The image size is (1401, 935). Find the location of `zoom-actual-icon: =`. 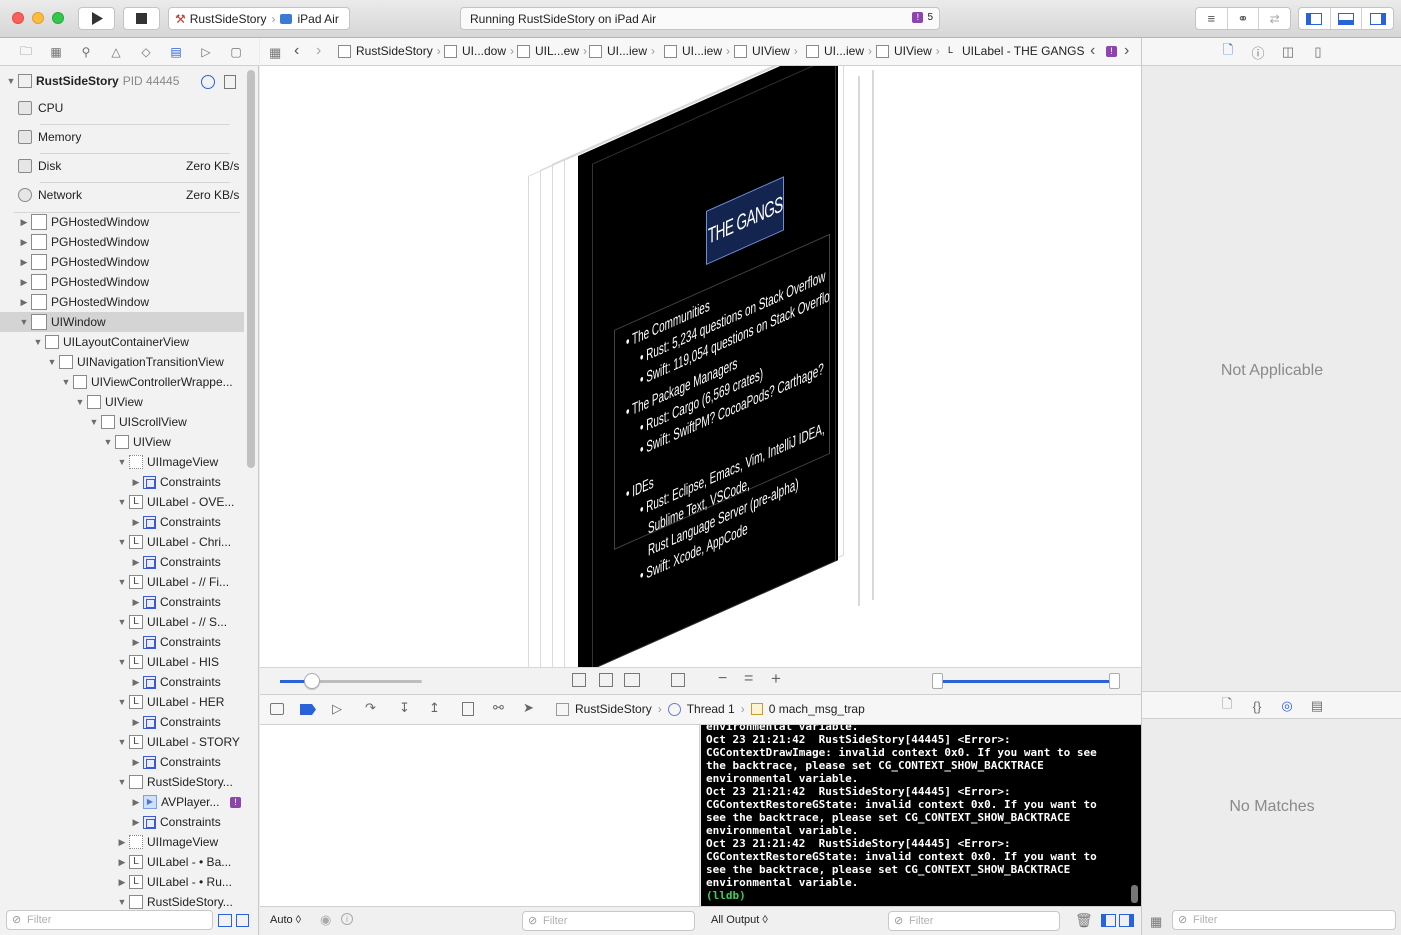

zoom-actual-icon: = is located at coordinates (748, 679).